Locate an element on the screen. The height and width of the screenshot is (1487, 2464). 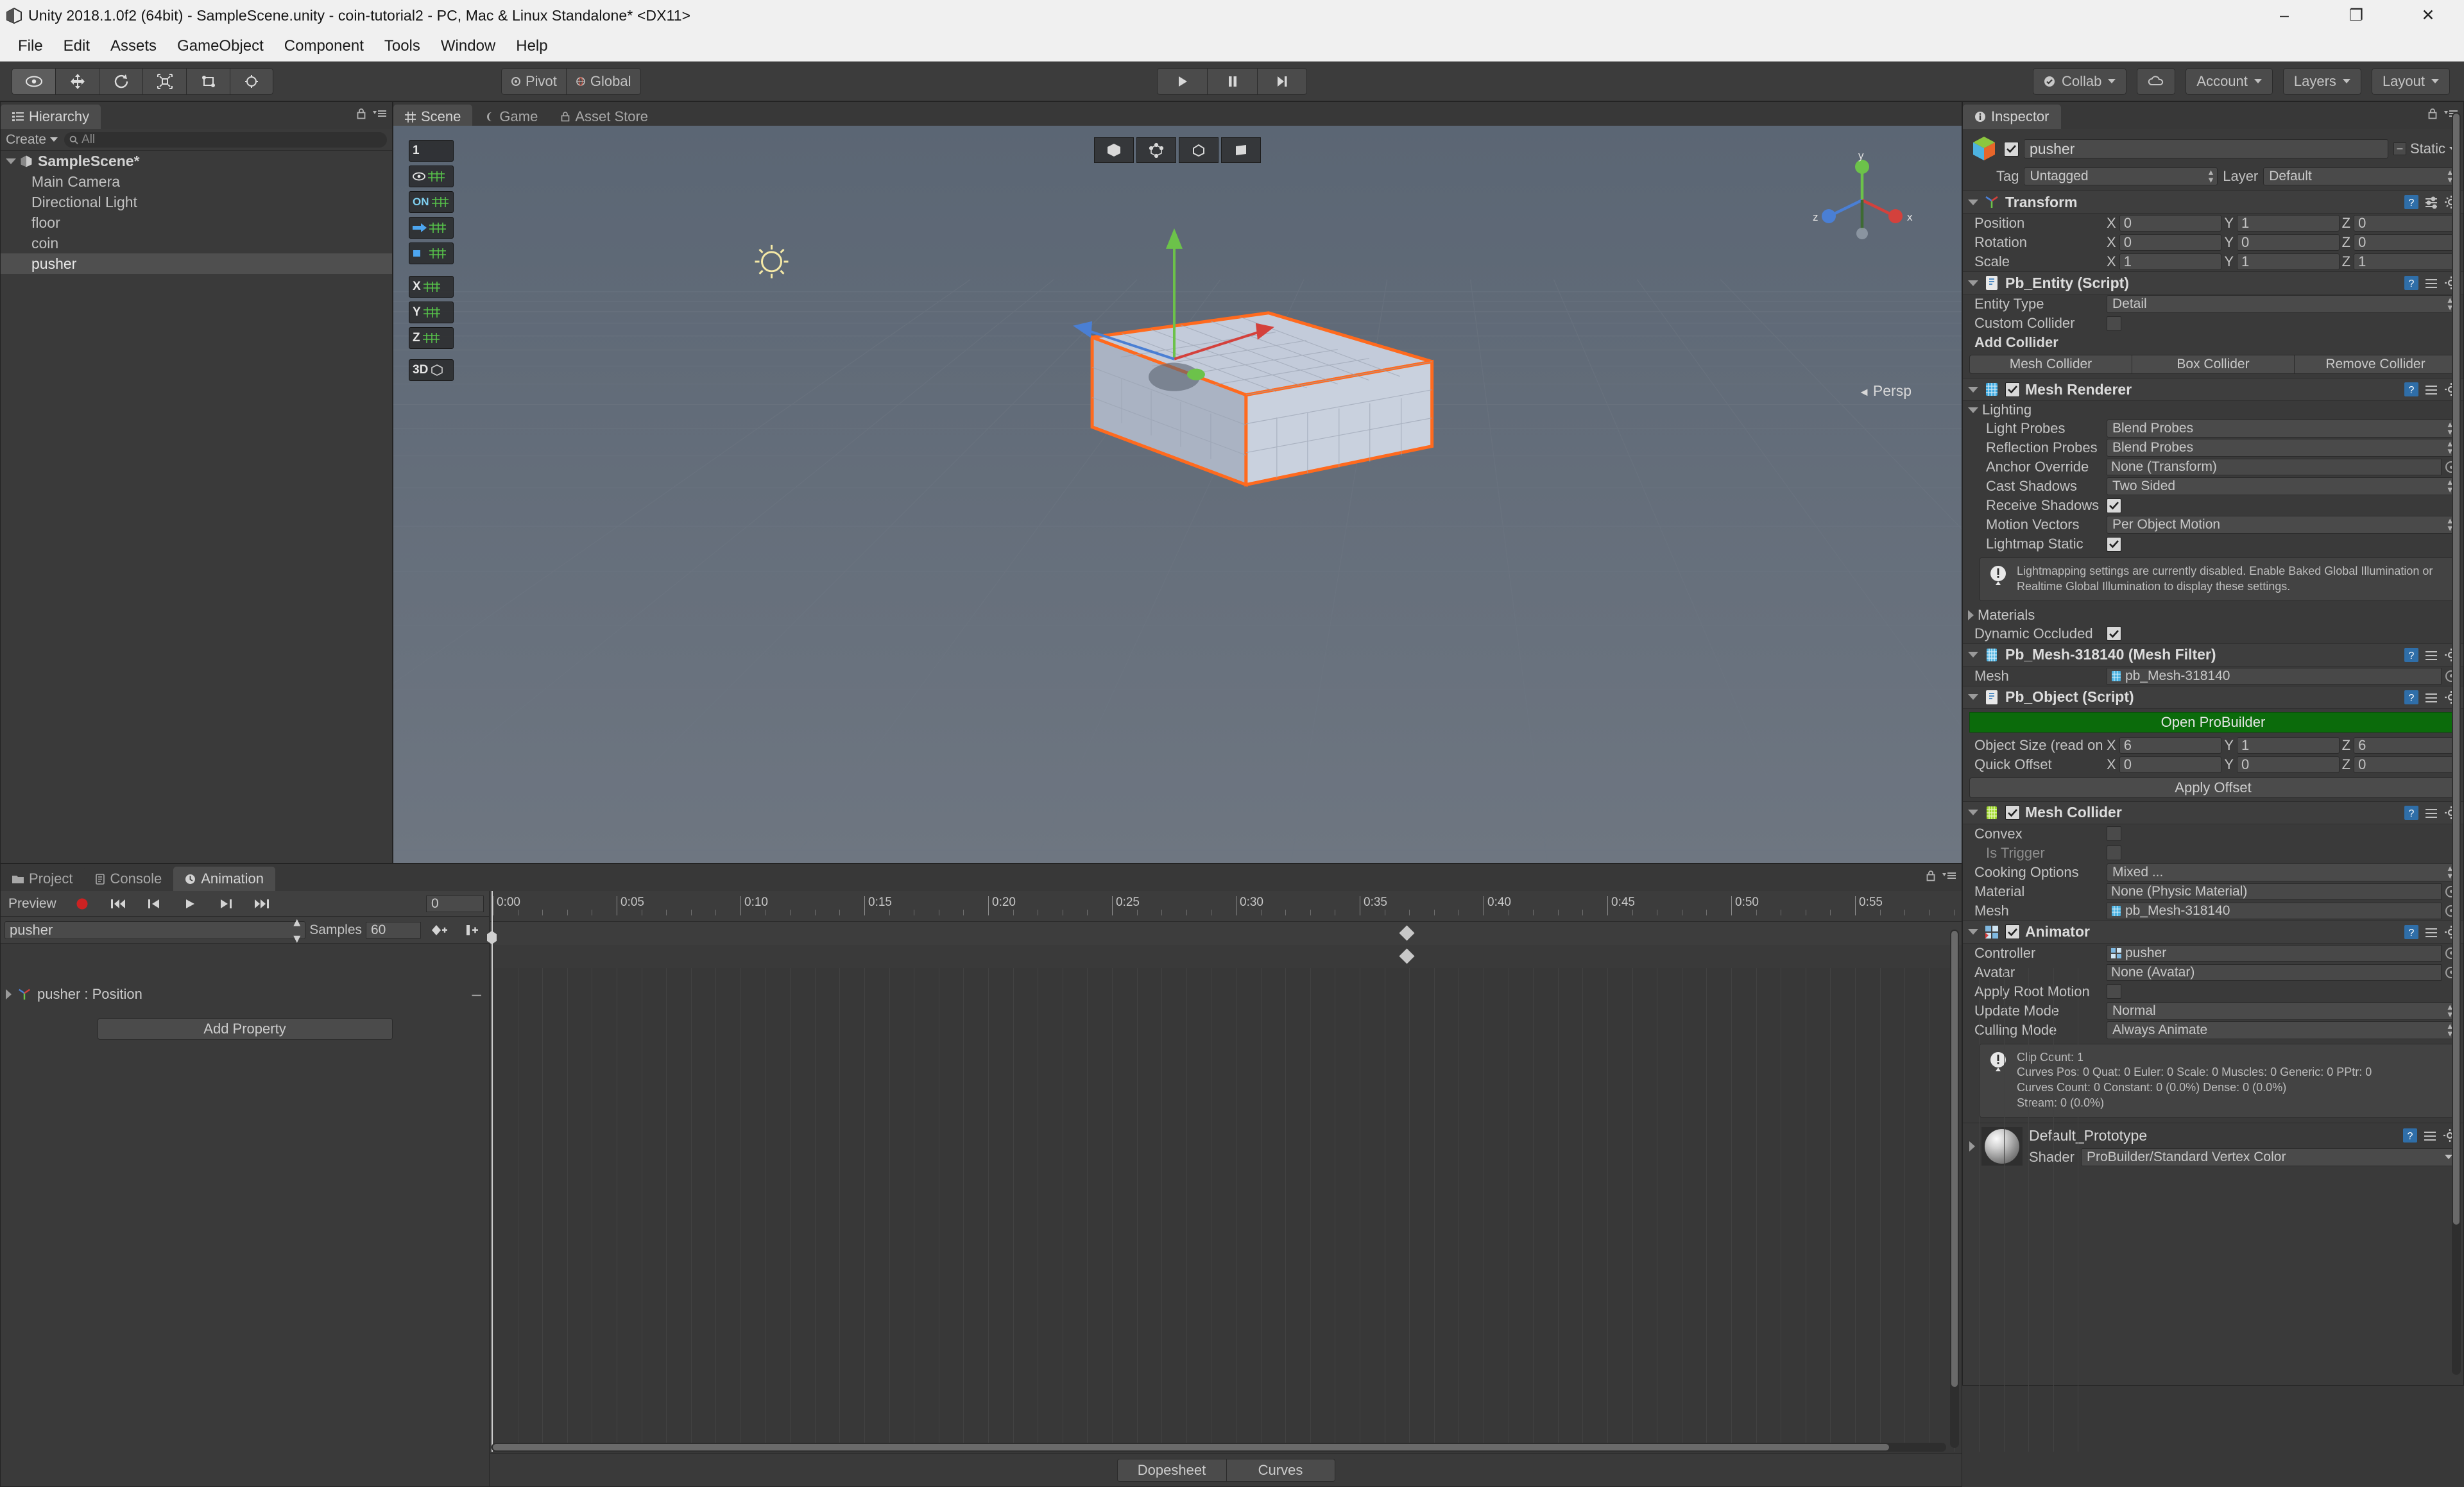
overlay-button-3d: 3D is located at coordinates (432, 370).